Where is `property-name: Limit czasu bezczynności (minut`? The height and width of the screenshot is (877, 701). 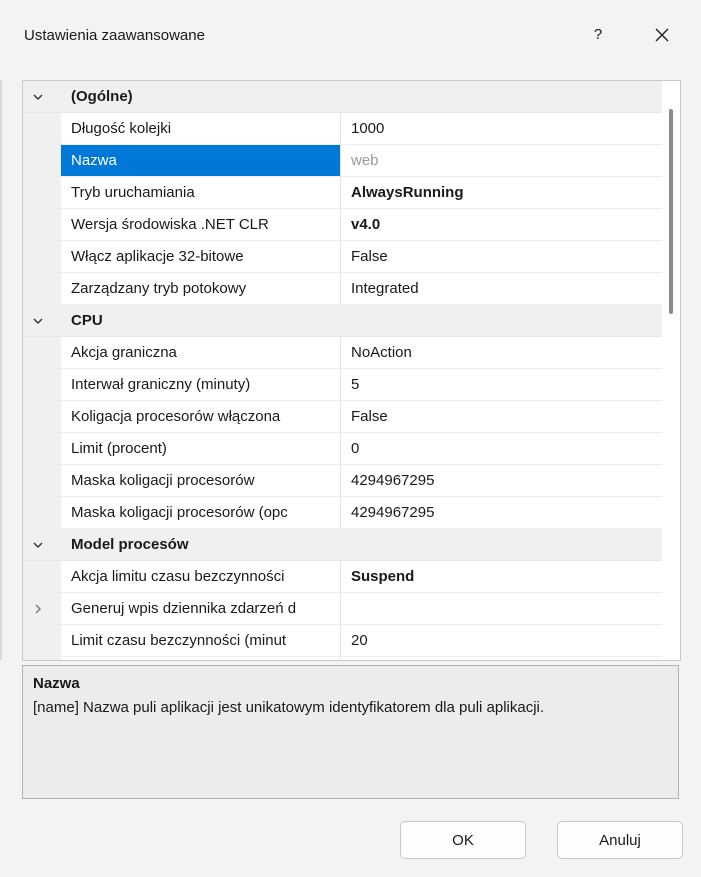
property-name: Limit czasu bezczynności (minut is located at coordinates (201, 640).